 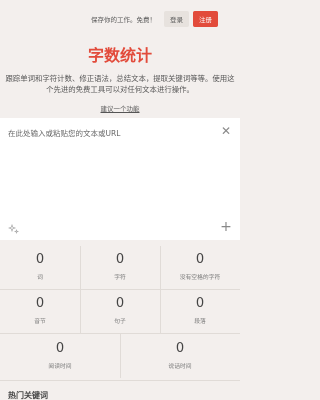 I want to click on suggest-feature-link: 建议一个功能, so click(x=120, y=108).